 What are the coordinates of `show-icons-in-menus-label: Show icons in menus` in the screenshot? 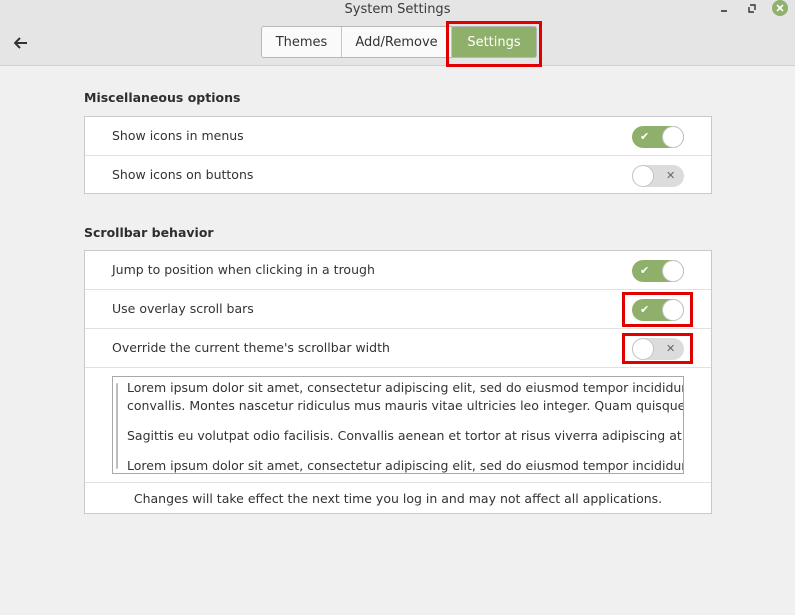 It's located at (178, 135).